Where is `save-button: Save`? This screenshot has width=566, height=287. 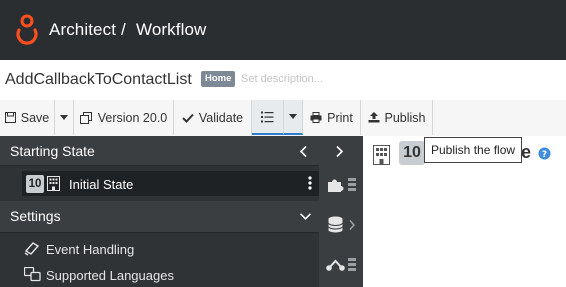 save-button: Save is located at coordinates (27, 117).